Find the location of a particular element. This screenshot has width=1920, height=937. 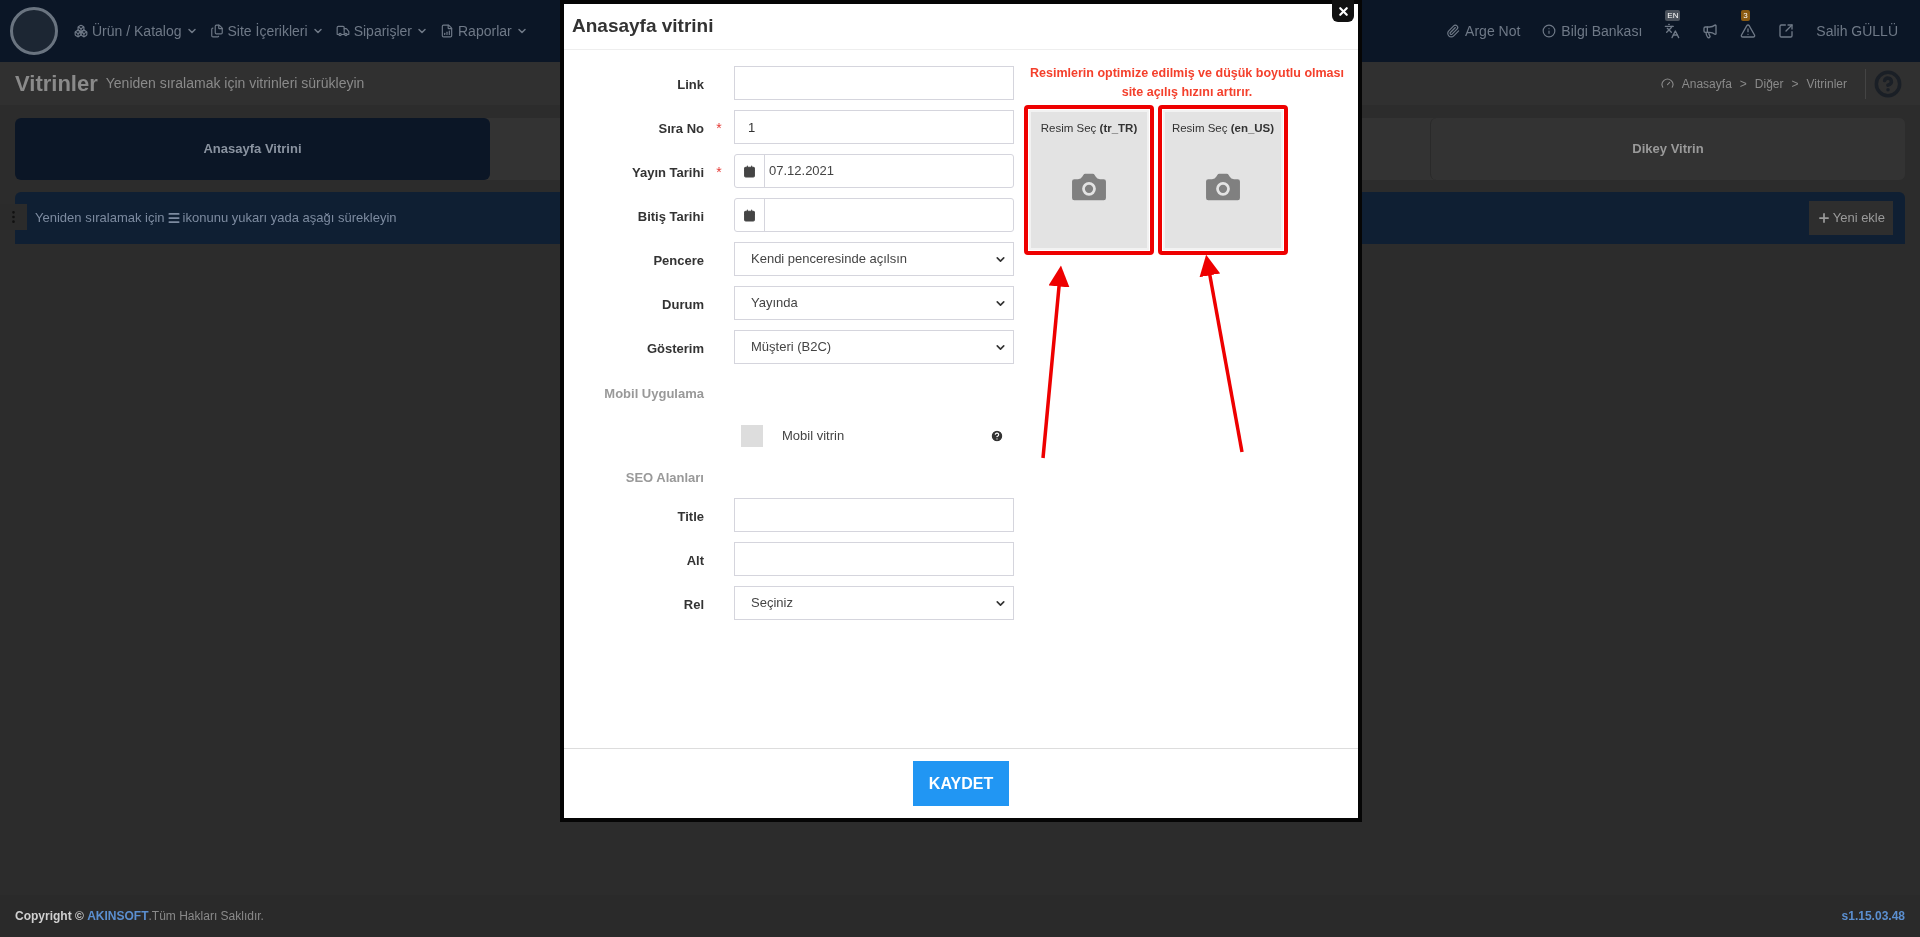

section-label: Mobil Uygulama is located at coordinates (653, 394).